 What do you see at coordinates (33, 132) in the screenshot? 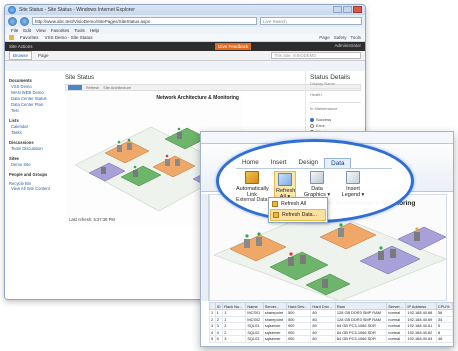
I see `nav-item: Tasks` at bounding box center [33, 132].